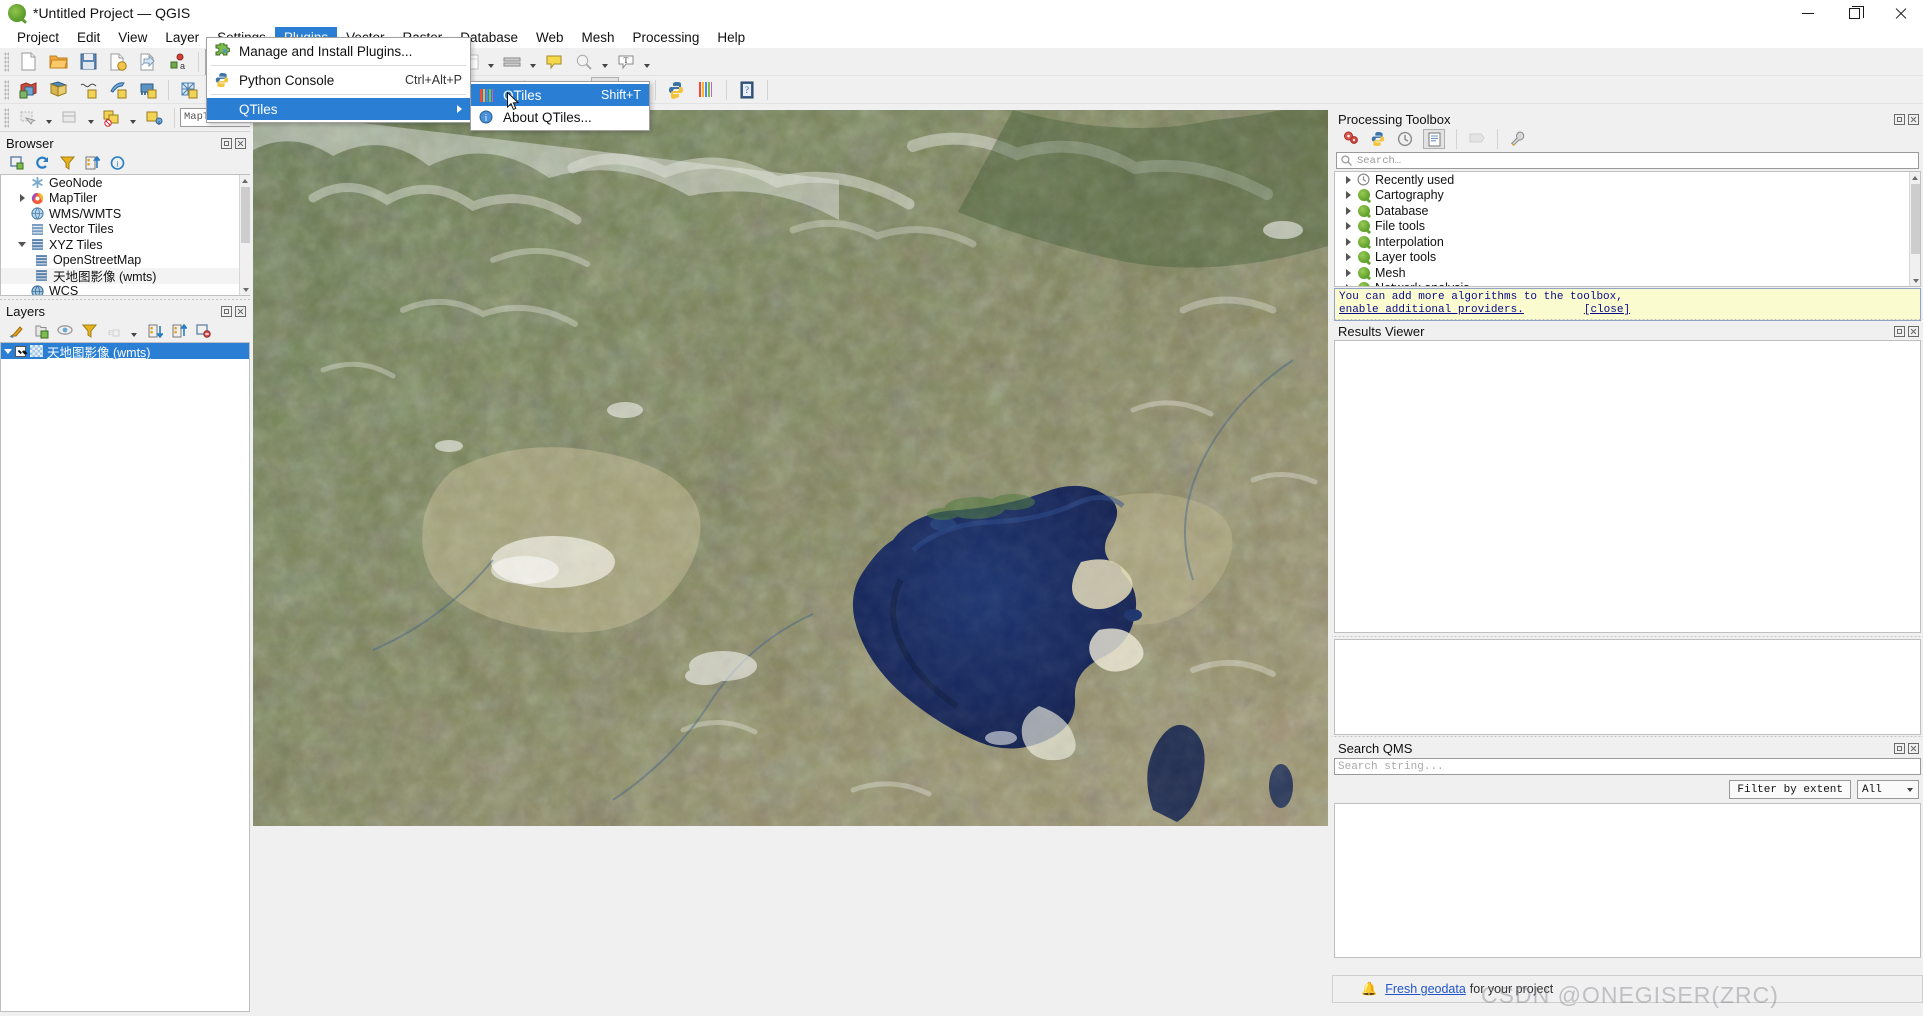 The height and width of the screenshot is (1016, 1923). I want to click on close-button, so click(1900, 13).